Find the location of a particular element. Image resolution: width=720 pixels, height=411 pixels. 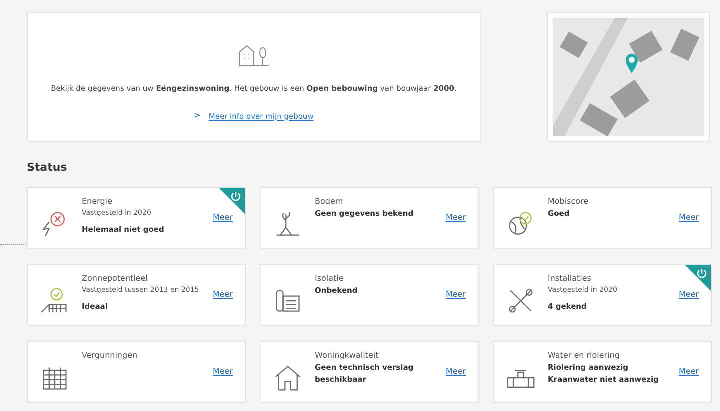

section-heading: Status is located at coordinates (47, 168).